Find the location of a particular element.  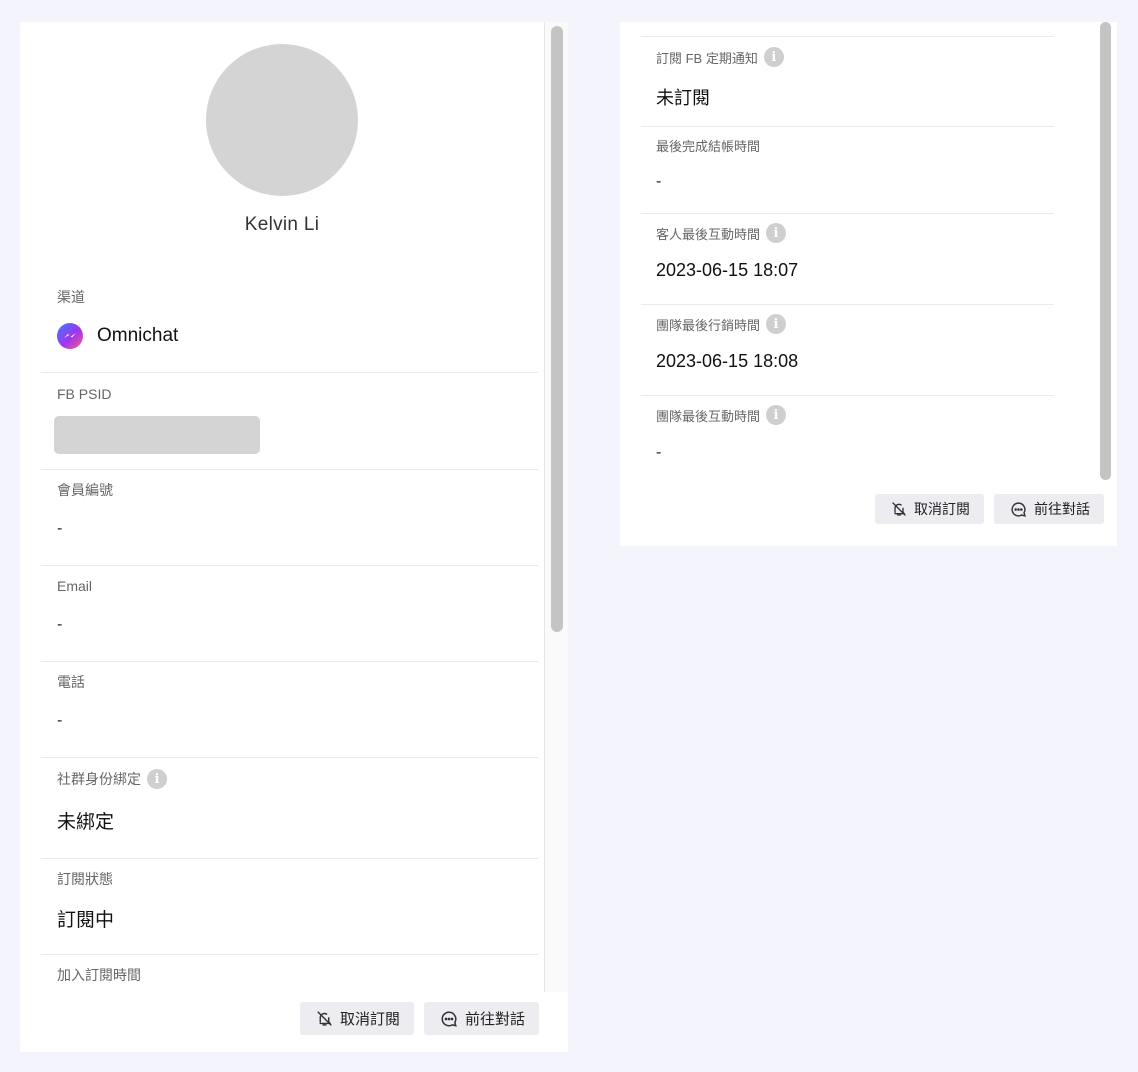

member-id-field: 會員編號 - is located at coordinates (289, 518).